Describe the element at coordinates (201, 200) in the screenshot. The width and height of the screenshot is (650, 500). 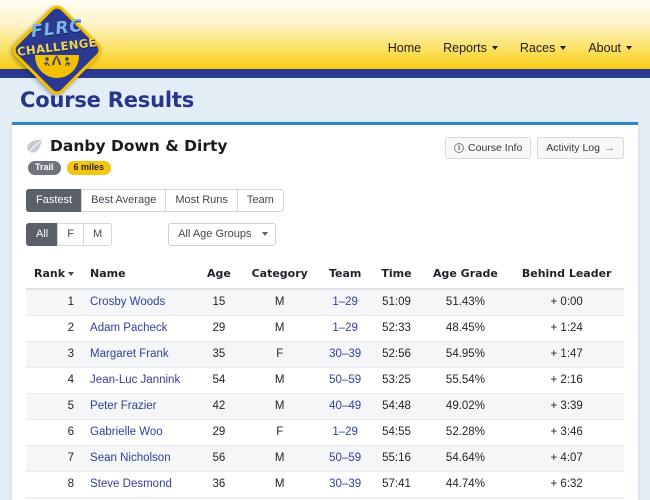
I see `tab-most-runs: Most Runs` at that location.